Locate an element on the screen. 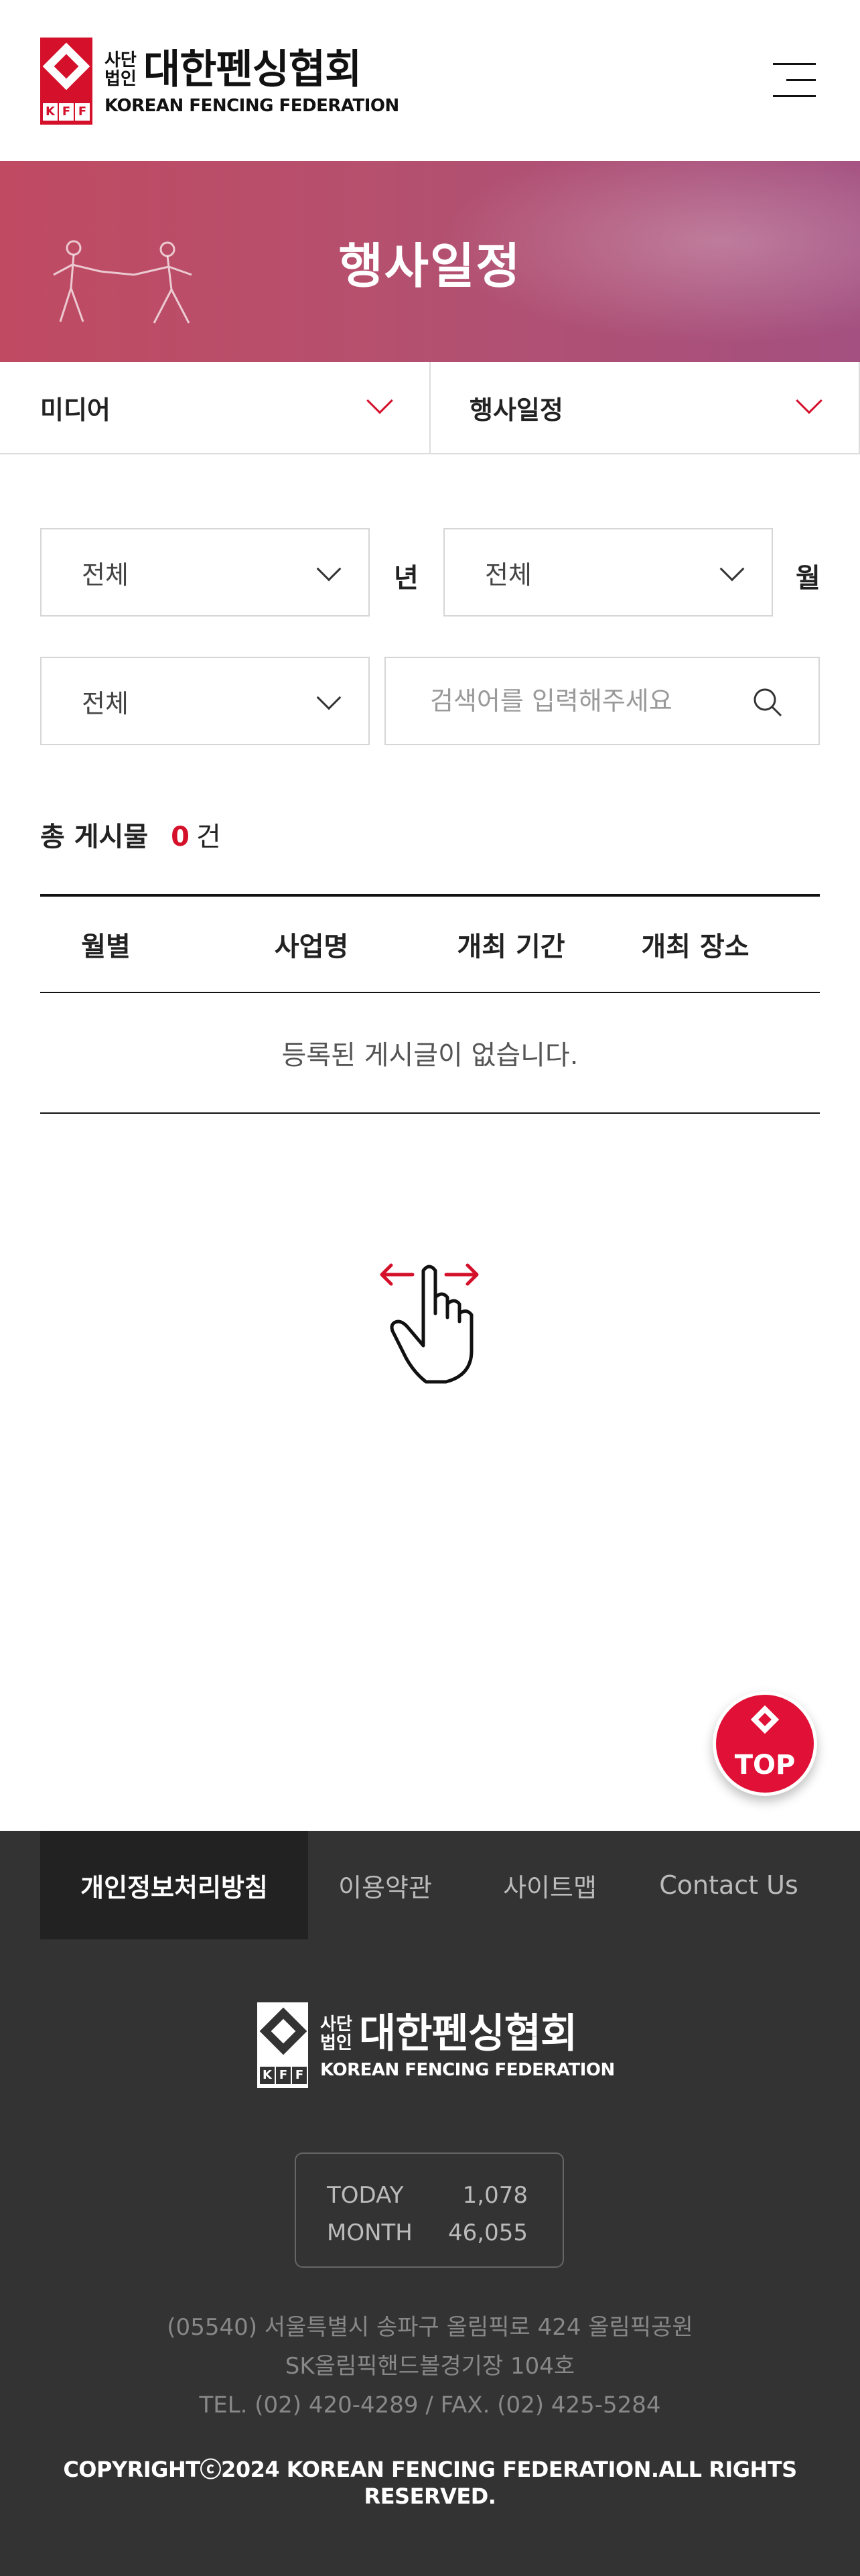  year-unit-label: 년 is located at coordinates (406, 578).